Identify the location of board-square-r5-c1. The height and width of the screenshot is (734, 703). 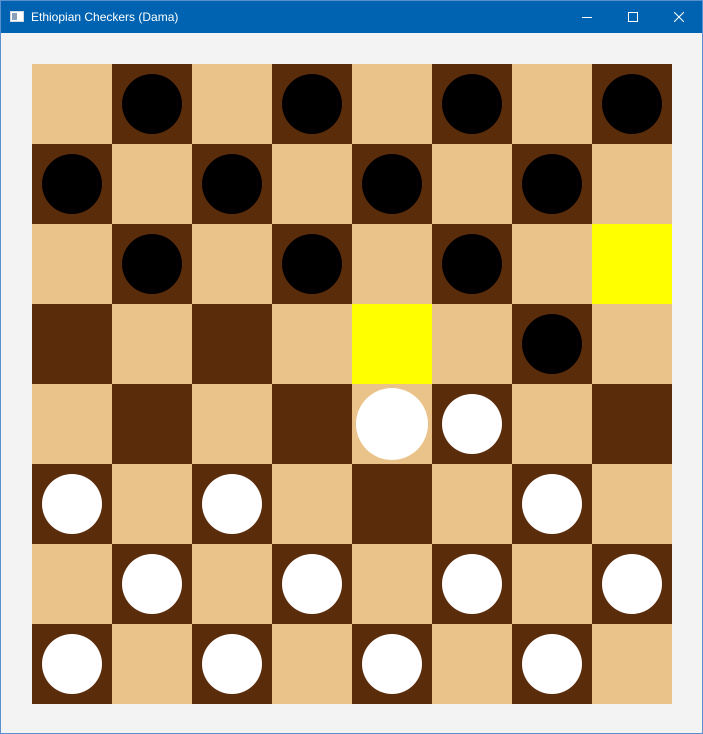
(152, 504).